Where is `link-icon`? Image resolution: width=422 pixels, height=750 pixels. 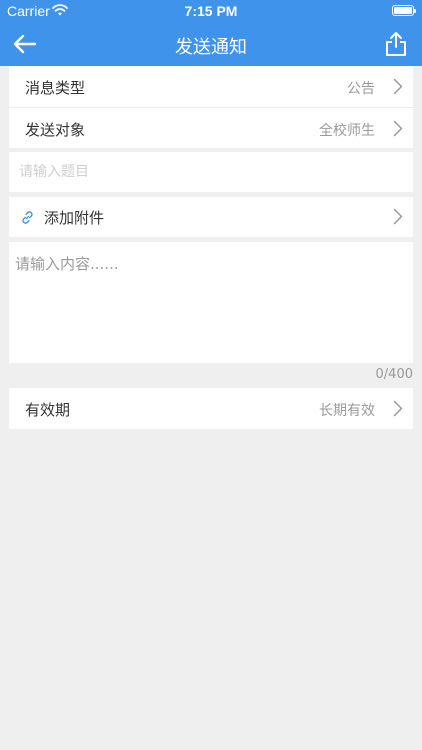
link-icon is located at coordinates (27, 217).